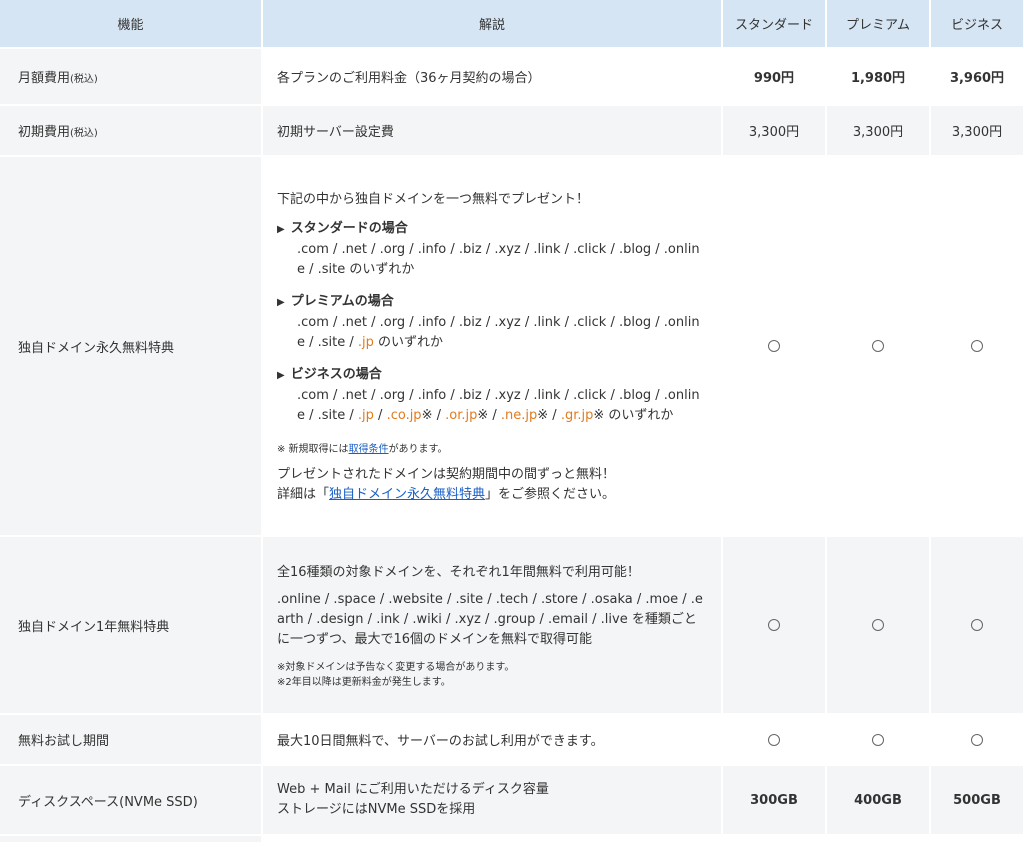  I want to click on business-plan-heading: ▶ ビジネスの場合, so click(494, 372).